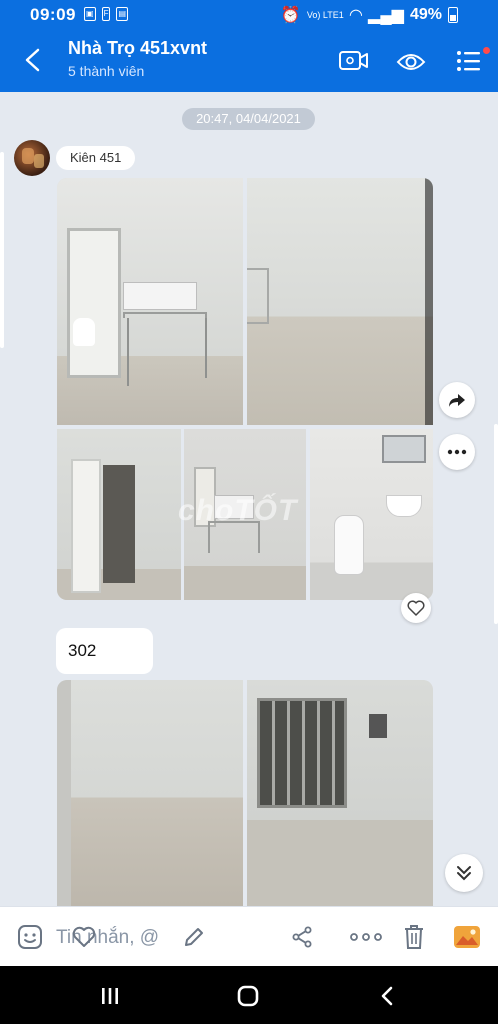 Image resolution: width=498 pixels, height=1024 pixels. I want to click on pen-button, so click(194, 937).